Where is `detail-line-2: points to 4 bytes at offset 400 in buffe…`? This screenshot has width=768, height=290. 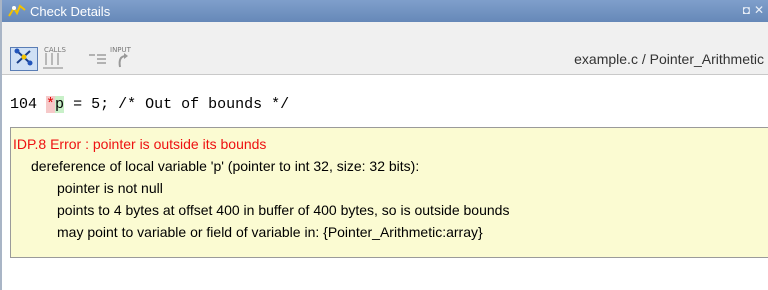
detail-line-2: points to 4 bytes at offset 400 in buffe… is located at coordinates (283, 210).